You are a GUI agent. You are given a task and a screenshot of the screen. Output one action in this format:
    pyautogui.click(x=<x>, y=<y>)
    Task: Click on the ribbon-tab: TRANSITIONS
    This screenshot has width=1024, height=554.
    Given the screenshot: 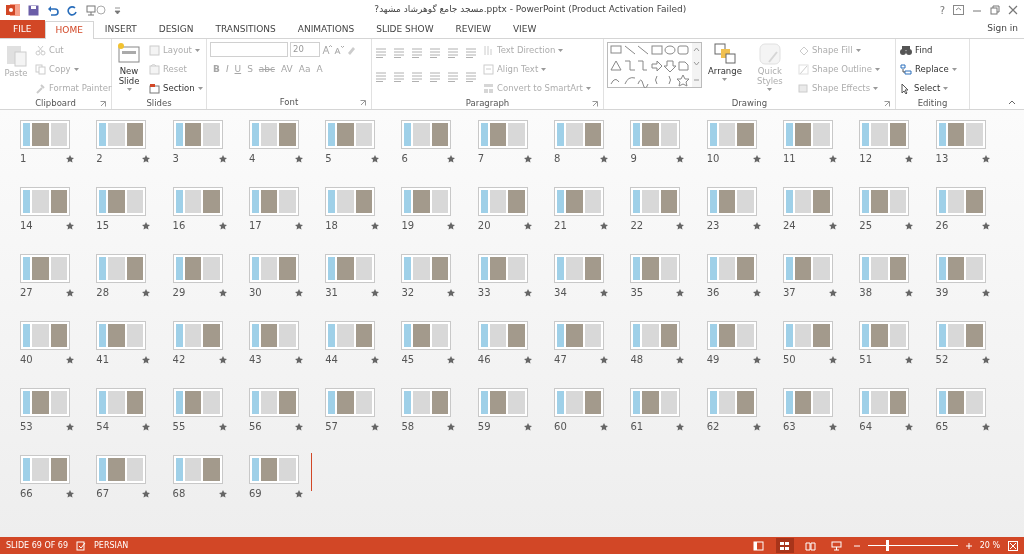 What is the action you would take?
    pyautogui.click(x=245, y=29)
    